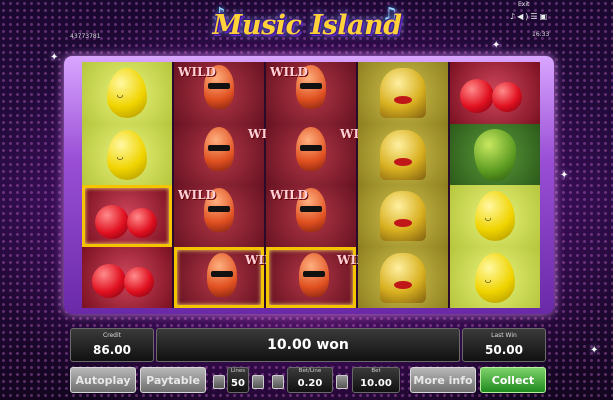 The image size is (613, 400). Describe the element at coordinates (112, 350) in the screenshot. I see `credit-value: 86.00` at that location.